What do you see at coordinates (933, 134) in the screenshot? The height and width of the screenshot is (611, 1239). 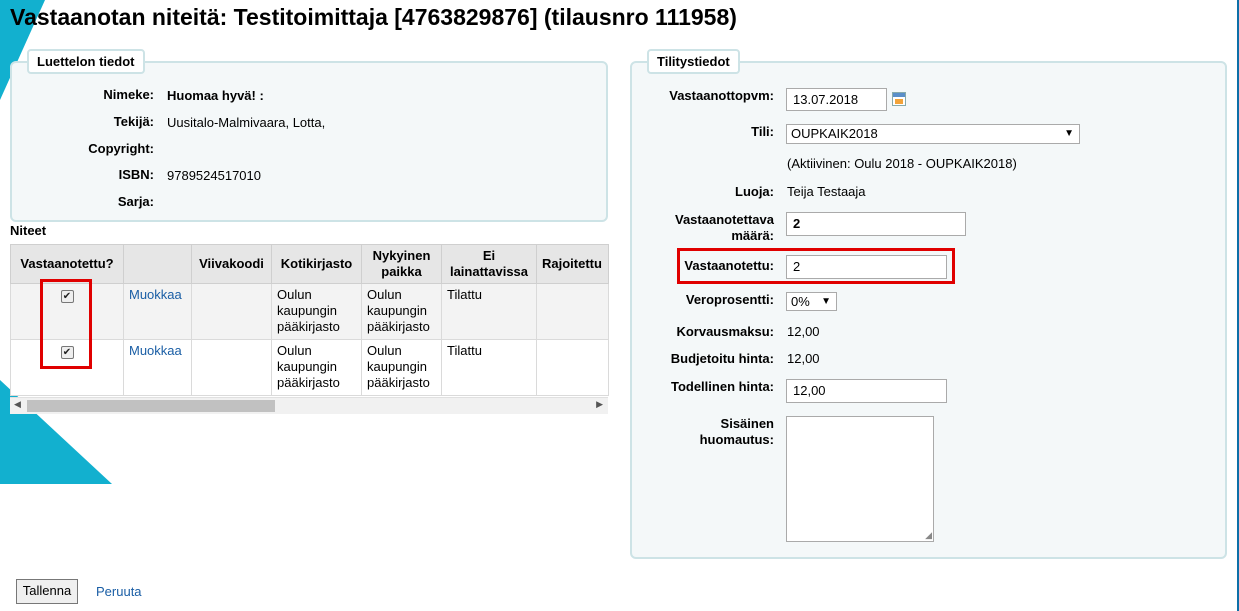 I see `fund-select: OUPKAIK2018 ▼` at bounding box center [933, 134].